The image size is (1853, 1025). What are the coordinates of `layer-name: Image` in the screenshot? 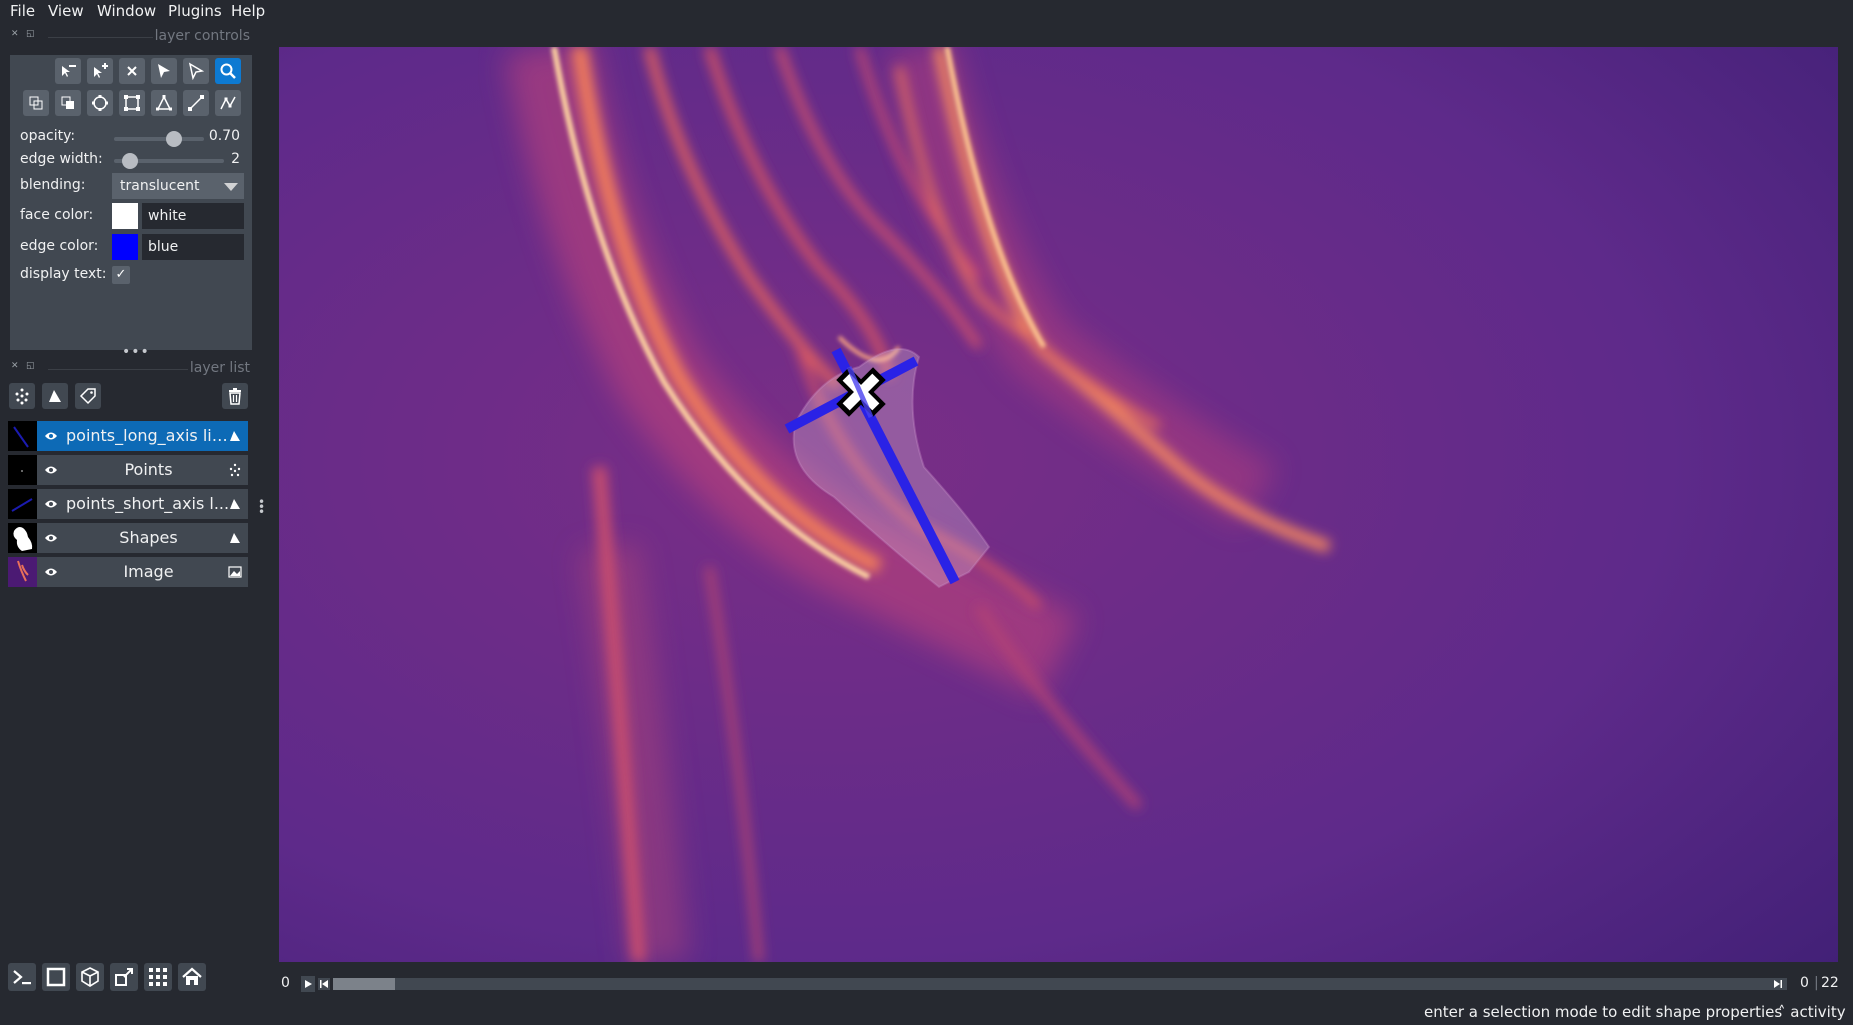 It's located at (148, 571).